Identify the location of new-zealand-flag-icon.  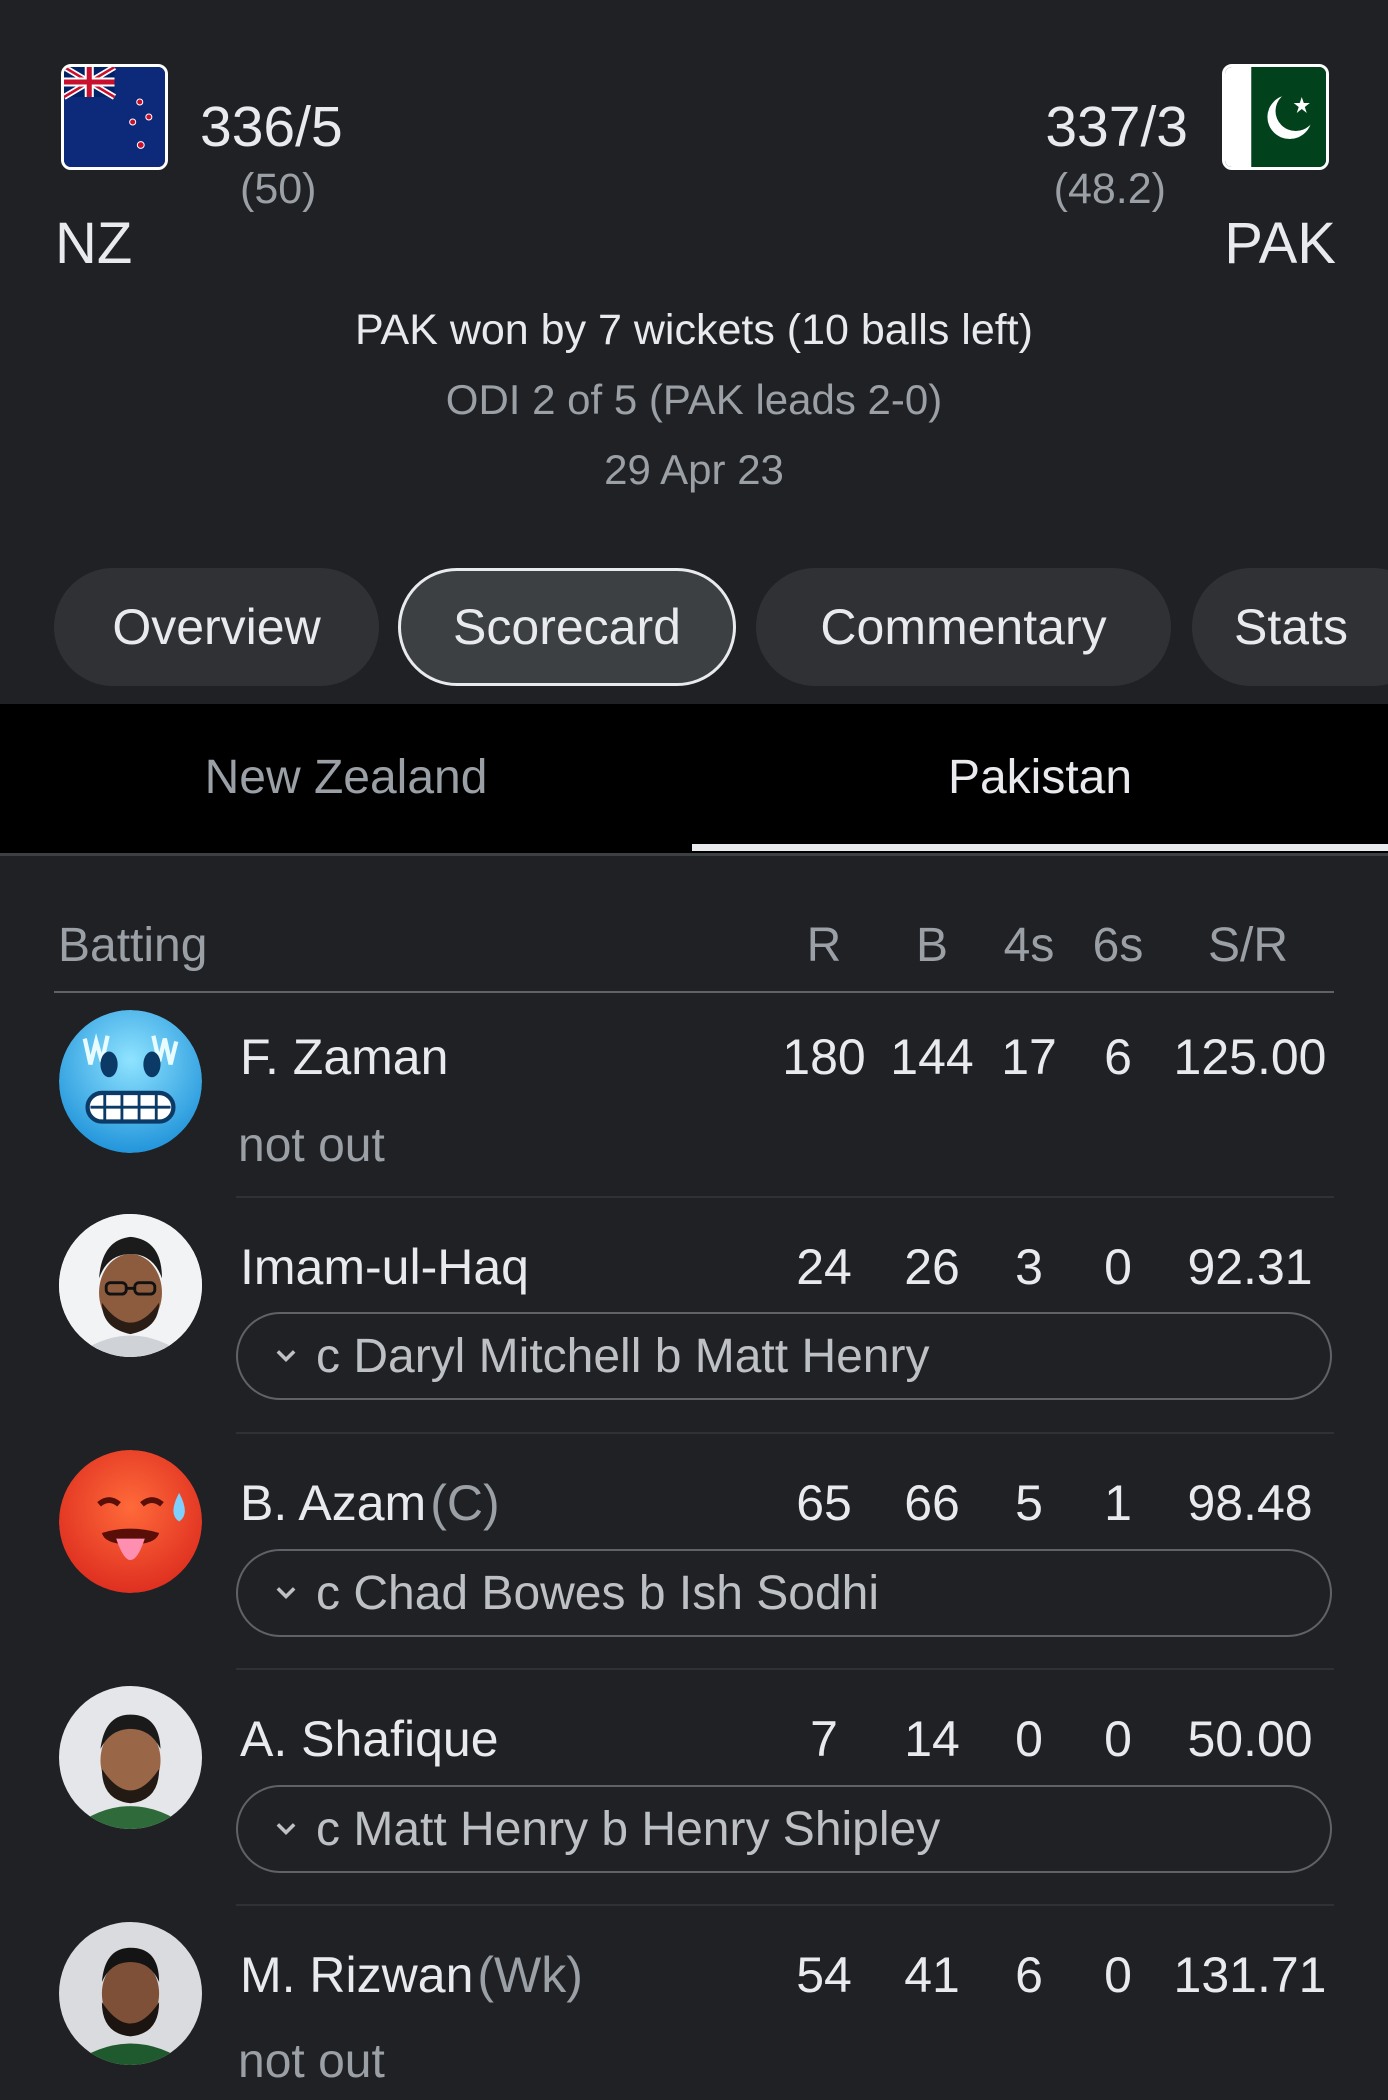
(114, 117).